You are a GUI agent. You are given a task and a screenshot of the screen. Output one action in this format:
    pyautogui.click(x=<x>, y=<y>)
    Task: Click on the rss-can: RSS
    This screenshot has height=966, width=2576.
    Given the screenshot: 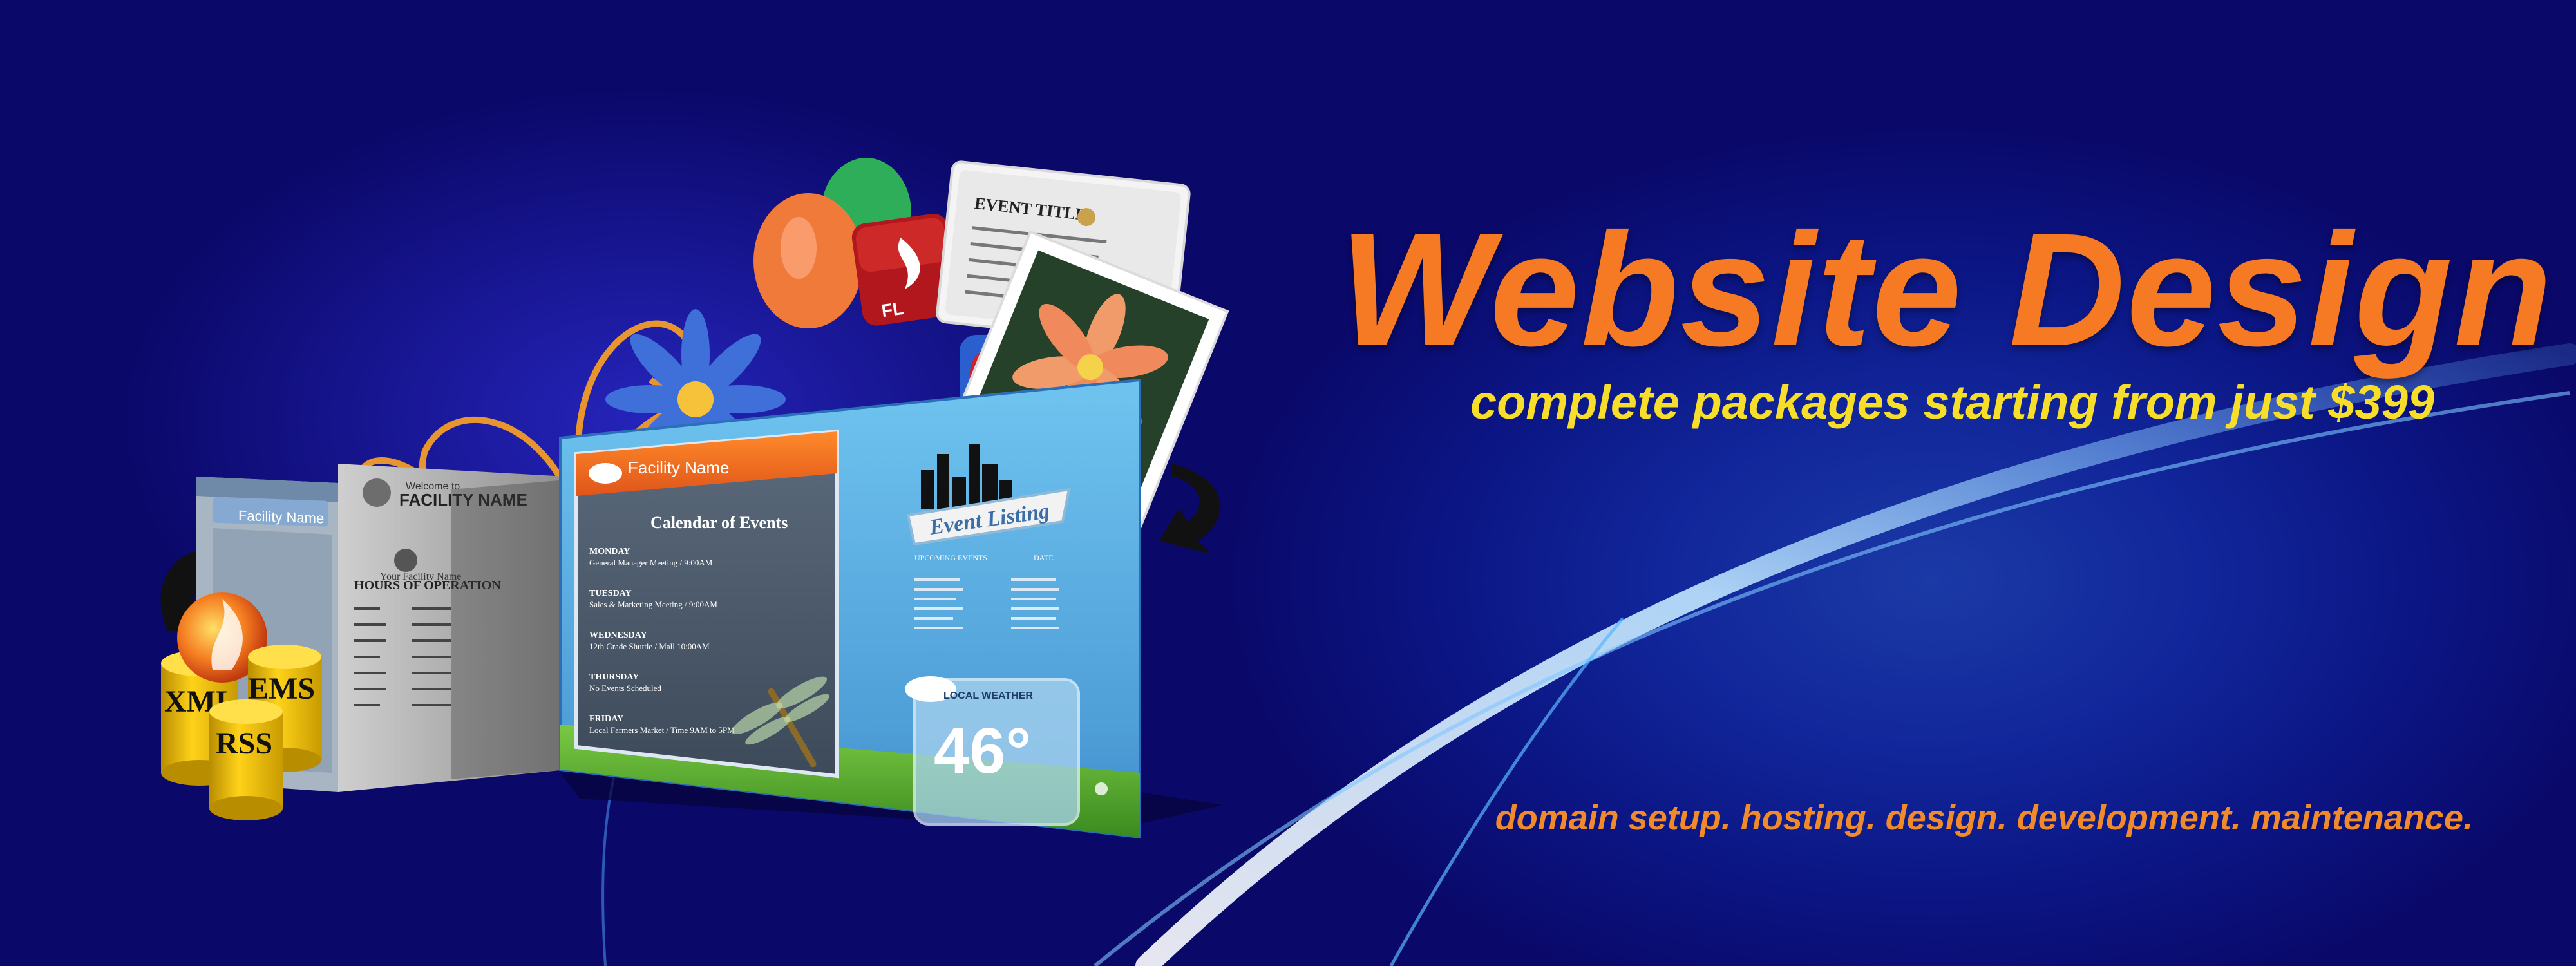 What is the action you would take?
    pyautogui.click(x=246, y=759)
    